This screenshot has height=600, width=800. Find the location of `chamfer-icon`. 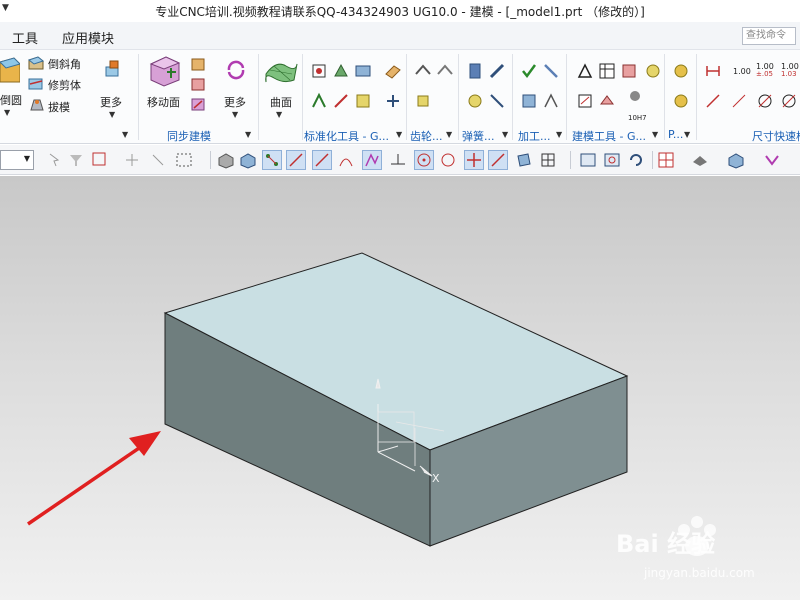

chamfer-icon is located at coordinates (36, 63).